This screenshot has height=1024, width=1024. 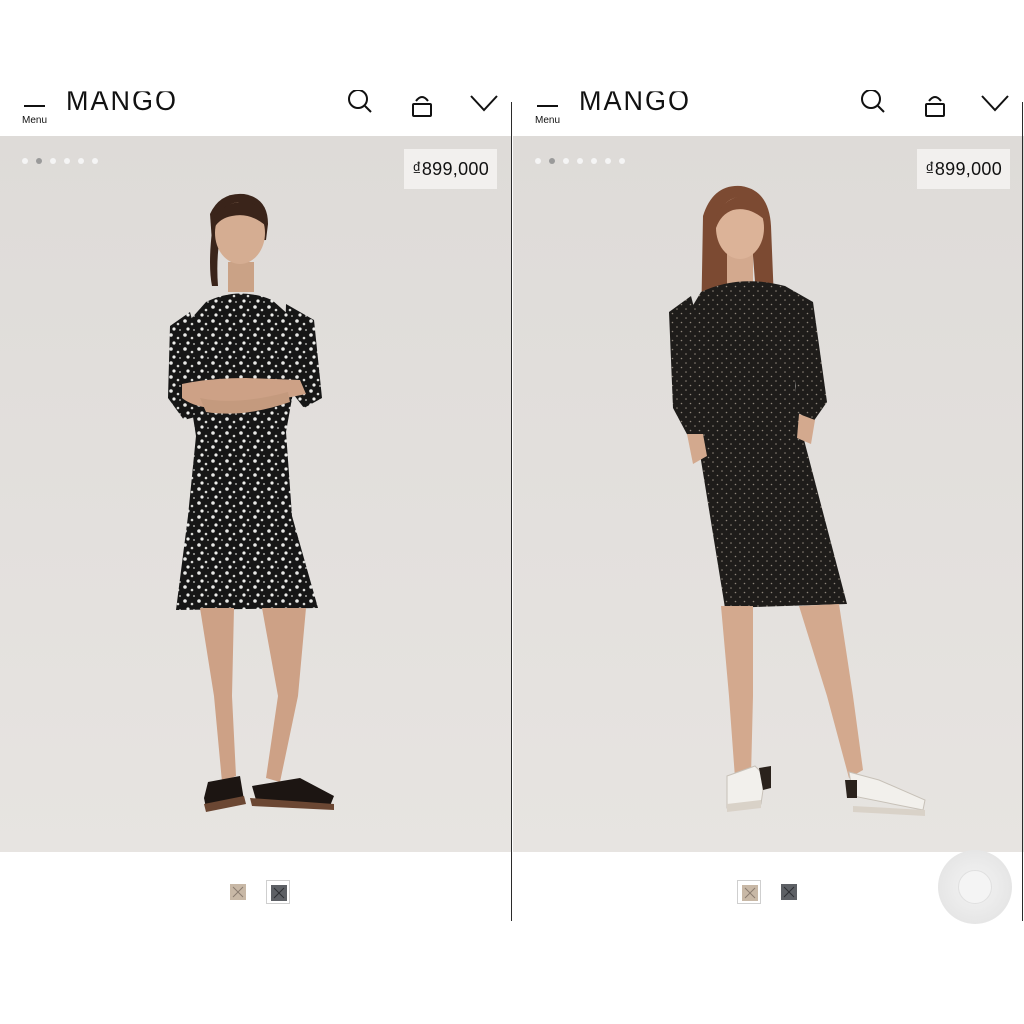 I want to click on color-swatch-black-selected, so click(x=278, y=892).